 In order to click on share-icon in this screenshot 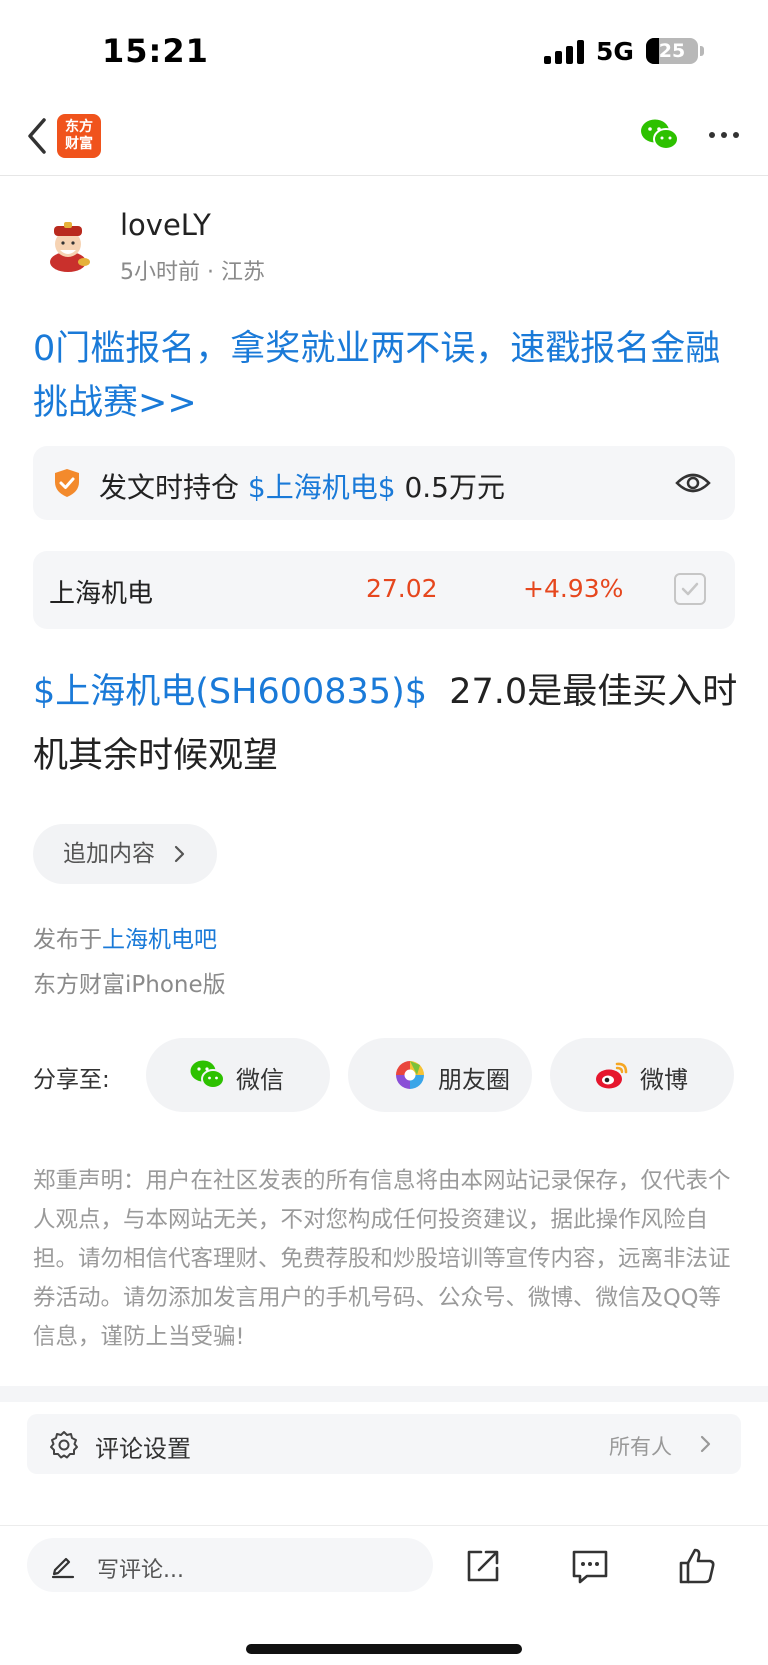, I will do `click(483, 1566)`.